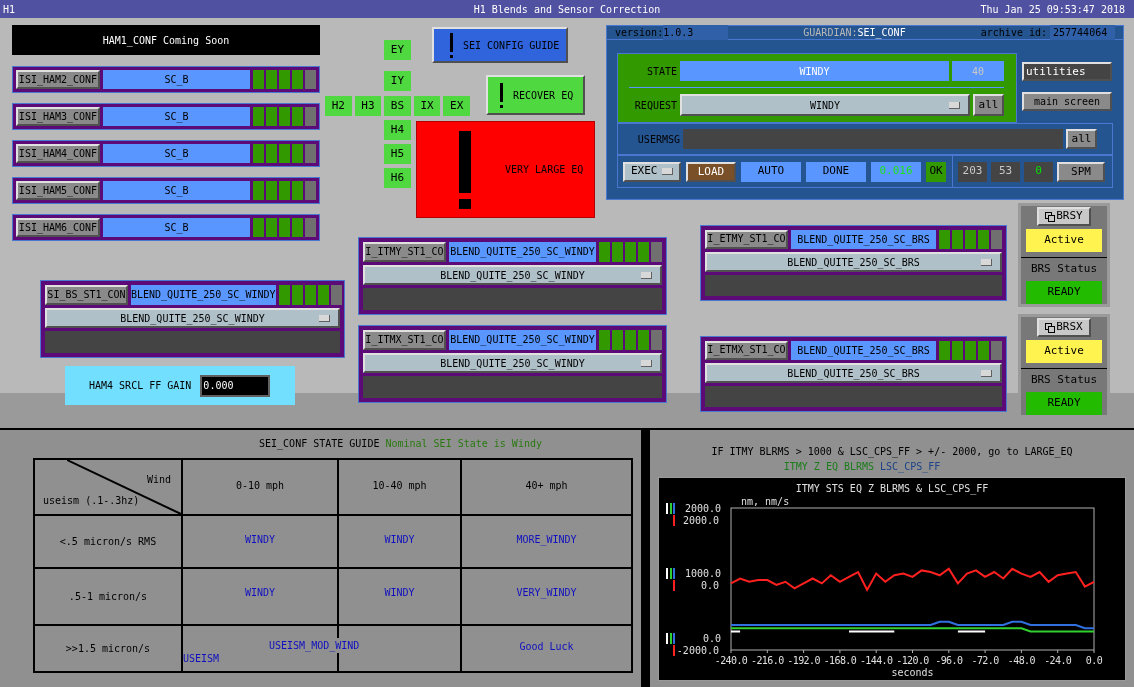 The height and width of the screenshot is (687, 1134). I want to click on blend-state-field: BLEND_QUITE_250_SC_BRS, so click(863, 239).